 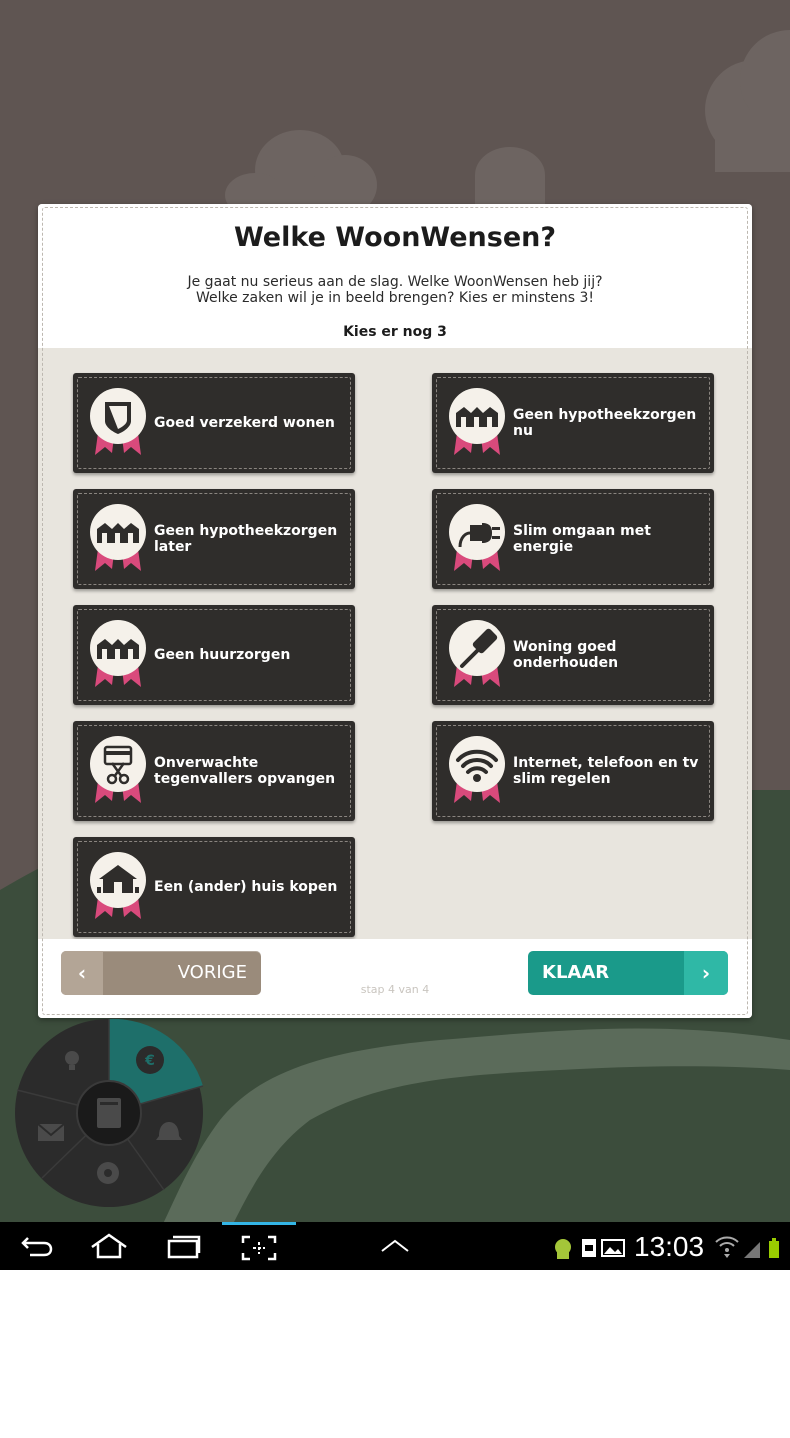 What do you see at coordinates (244, 423) in the screenshot?
I see `wish-tile-label: Goed verzekerd wonen` at bounding box center [244, 423].